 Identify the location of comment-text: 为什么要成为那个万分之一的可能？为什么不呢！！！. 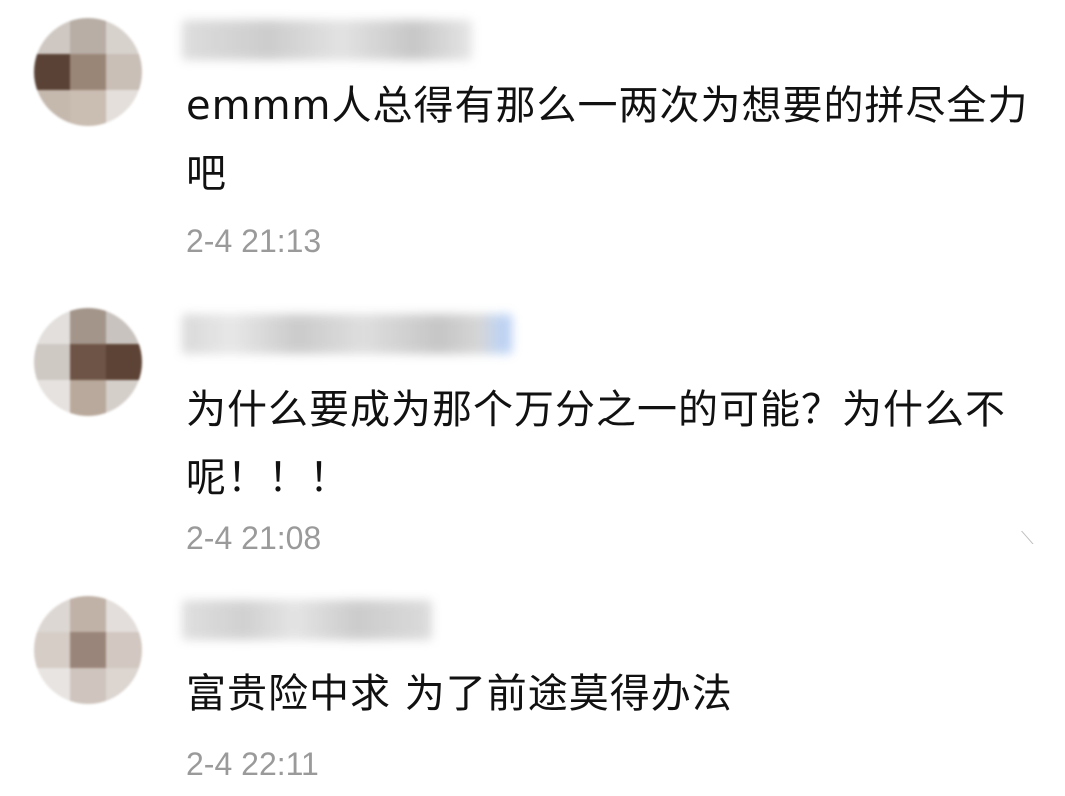
(596, 444).